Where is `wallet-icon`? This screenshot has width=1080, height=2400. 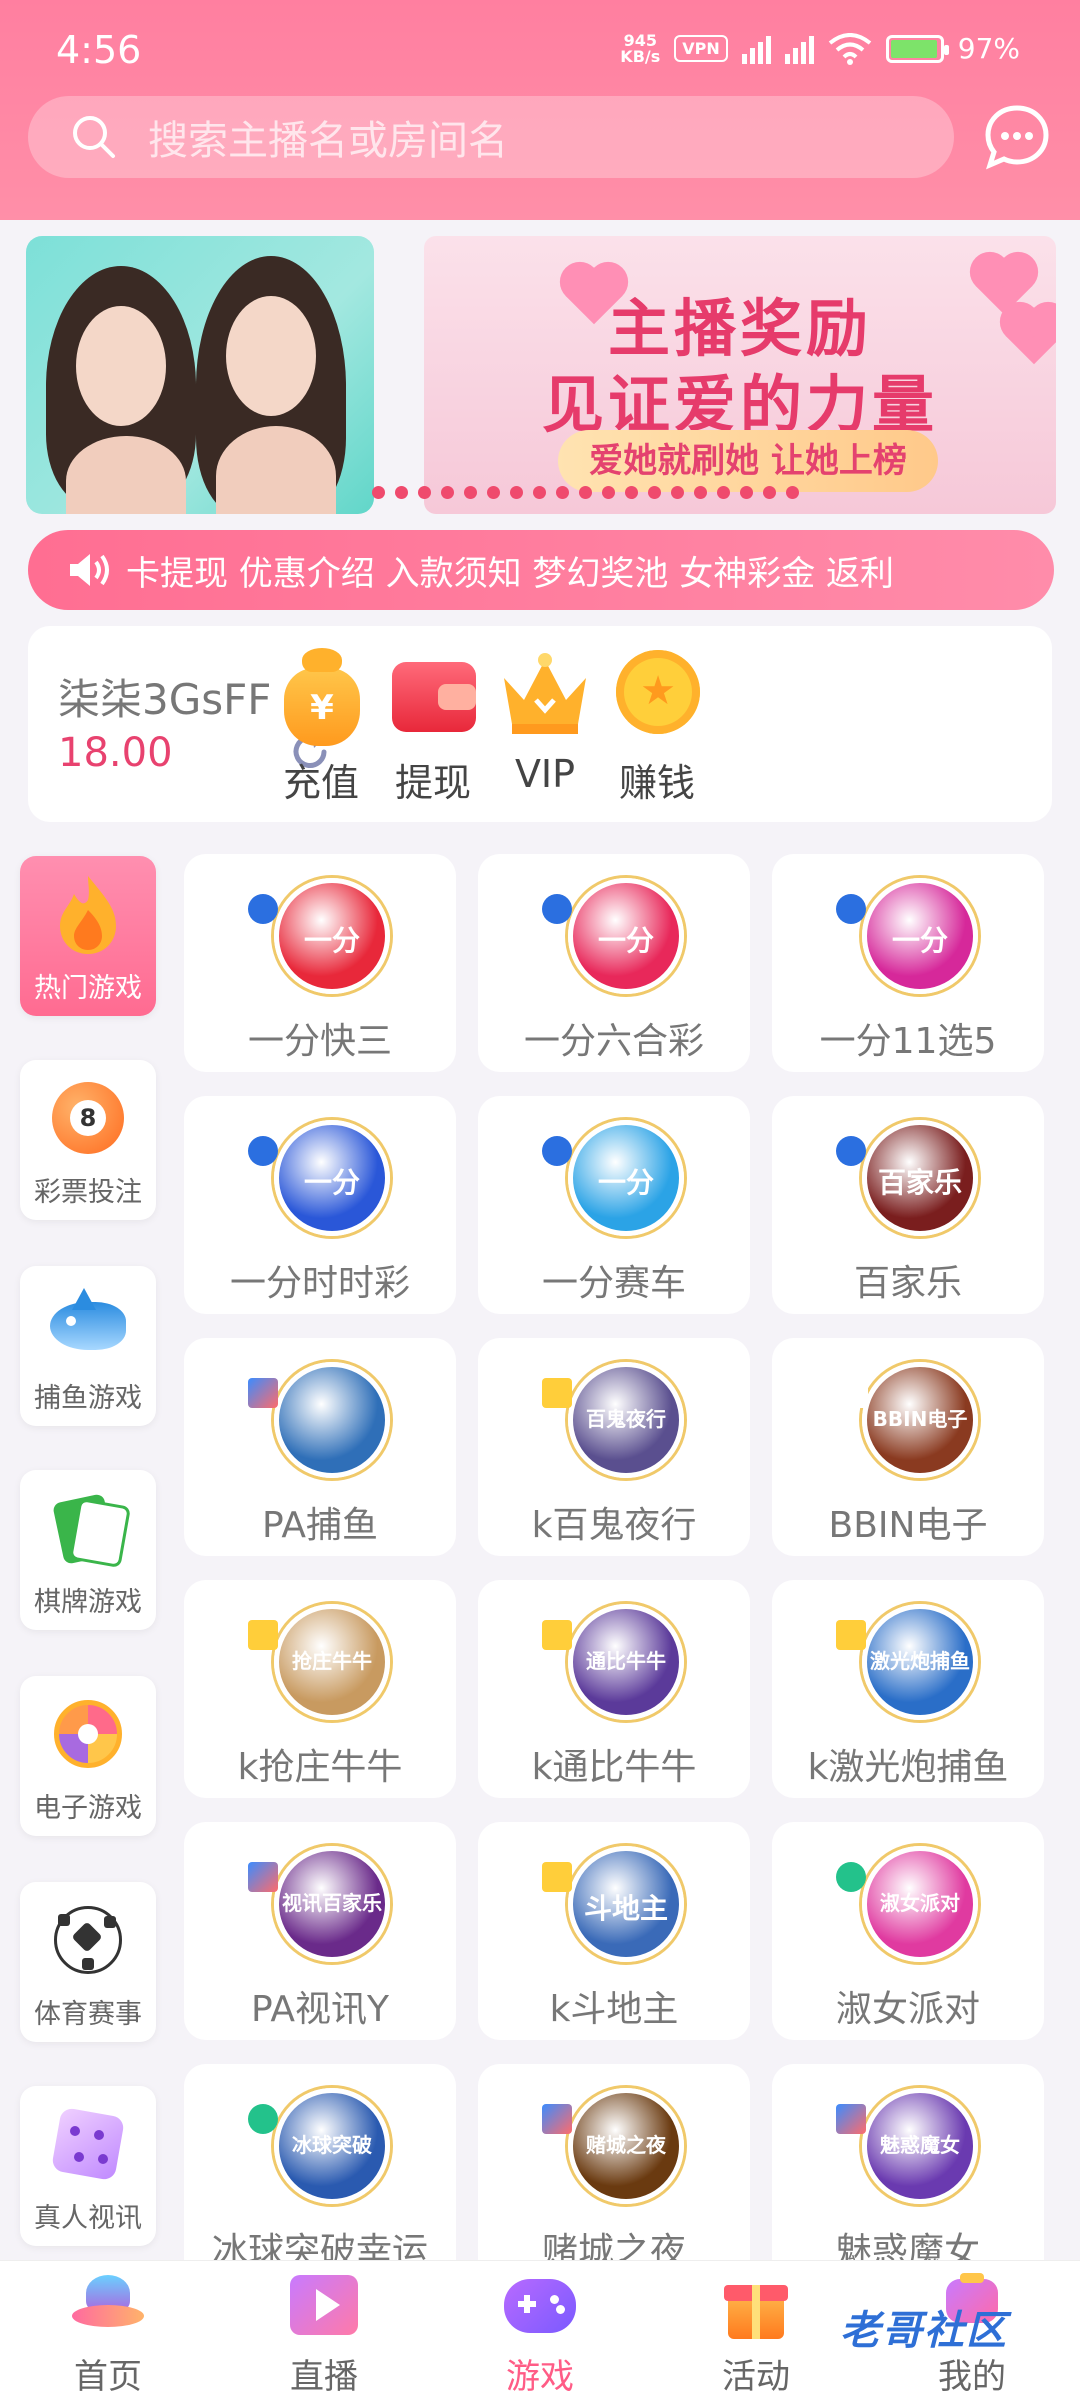
wallet-icon is located at coordinates (433, 693).